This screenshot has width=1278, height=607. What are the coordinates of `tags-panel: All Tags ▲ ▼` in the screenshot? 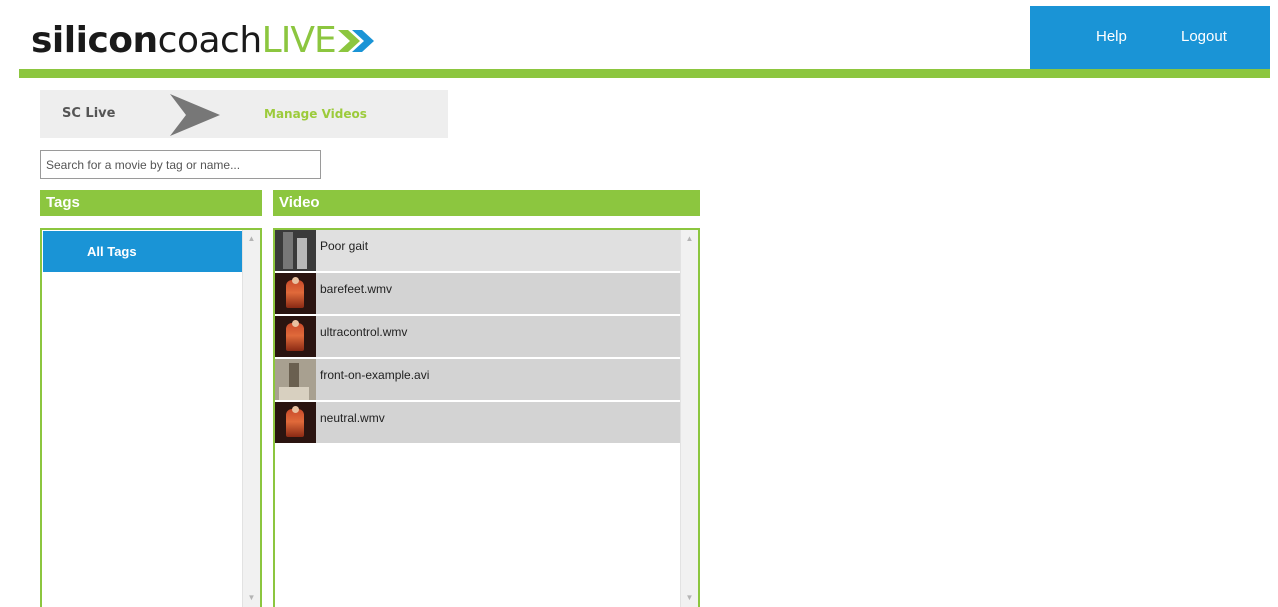 It's located at (151, 417).